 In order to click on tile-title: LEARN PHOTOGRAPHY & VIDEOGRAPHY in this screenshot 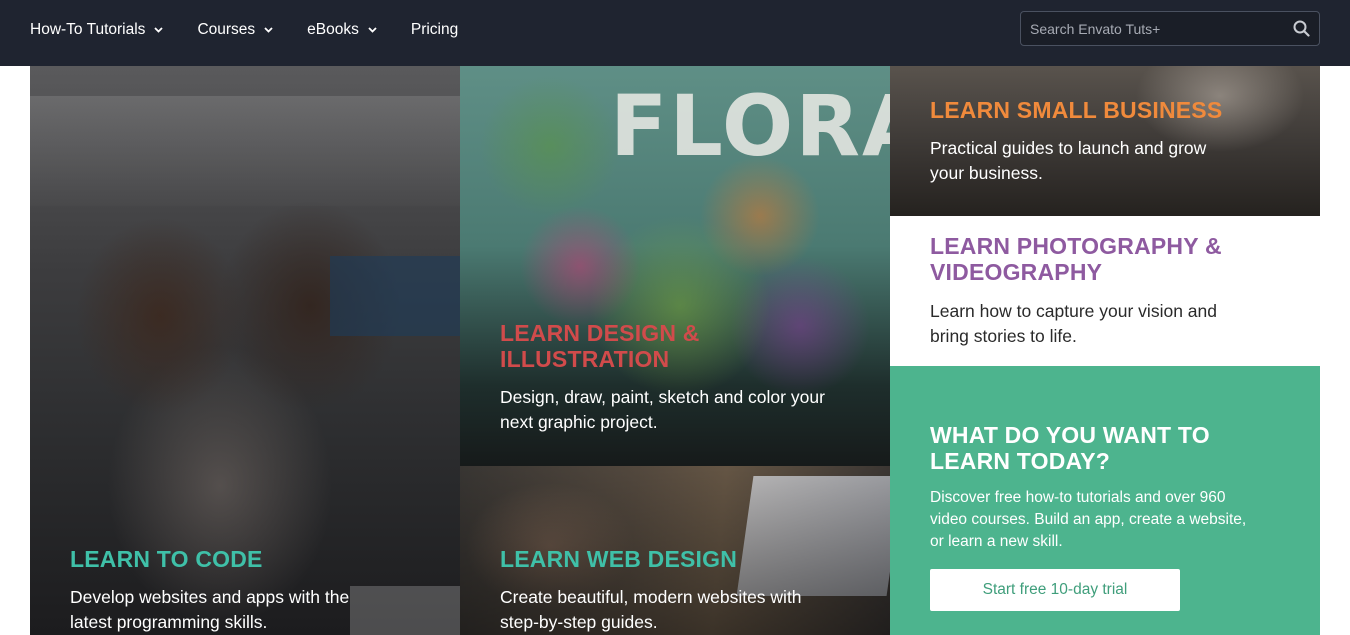, I will do `click(1076, 259)`.